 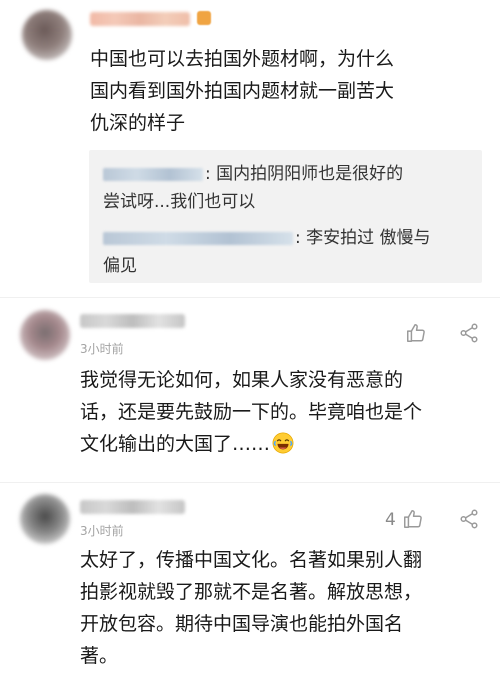 What do you see at coordinates (288, 188) in the screenshot?
I see `reply-1: : 国内拍阴阳师也是很好的 尝试呀...我们也可以` at bounding box center [288, 188].